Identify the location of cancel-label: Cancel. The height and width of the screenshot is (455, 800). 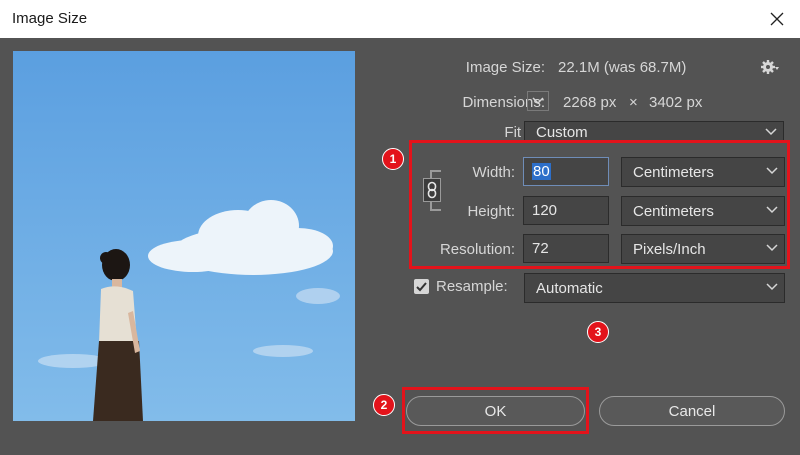
(692, 411).